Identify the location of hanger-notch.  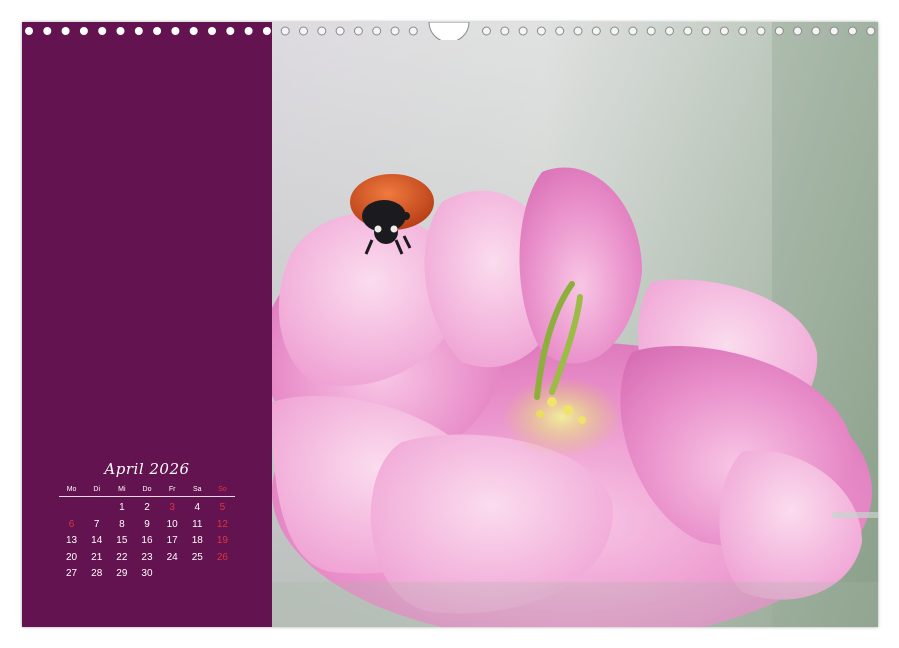
(449, 31).